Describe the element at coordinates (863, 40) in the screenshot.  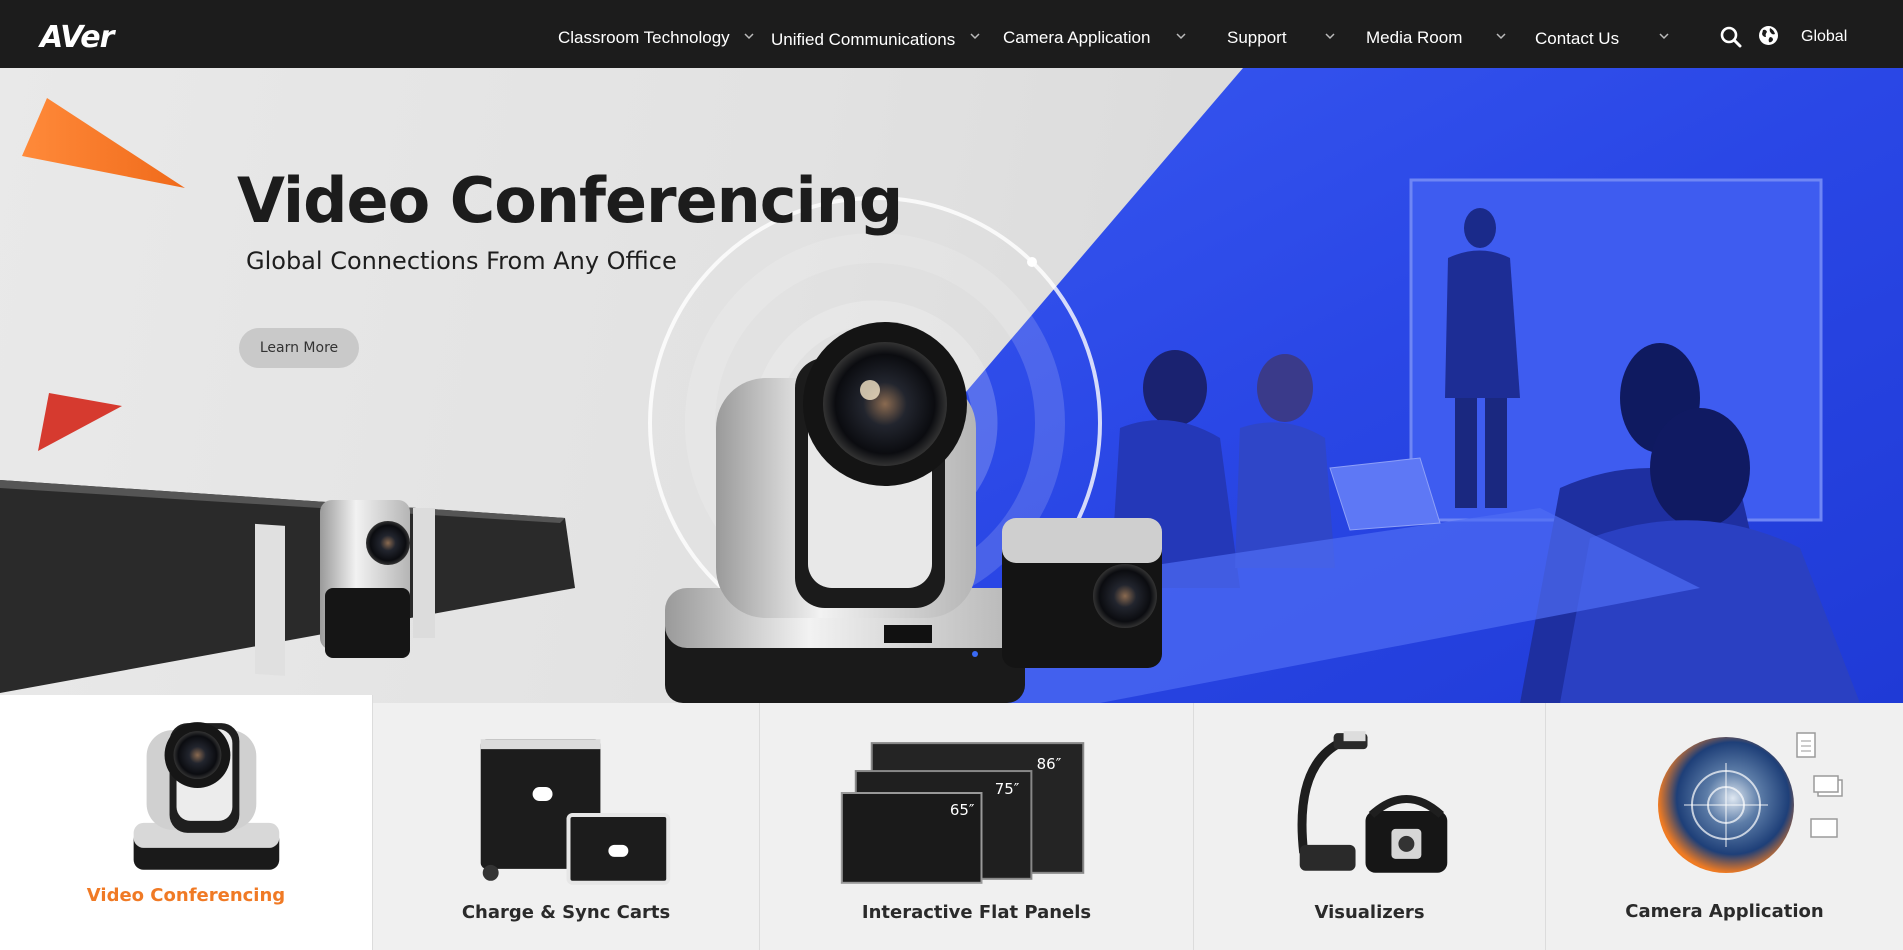
I see `nav-unified-communications: Unified Communications` at that location.